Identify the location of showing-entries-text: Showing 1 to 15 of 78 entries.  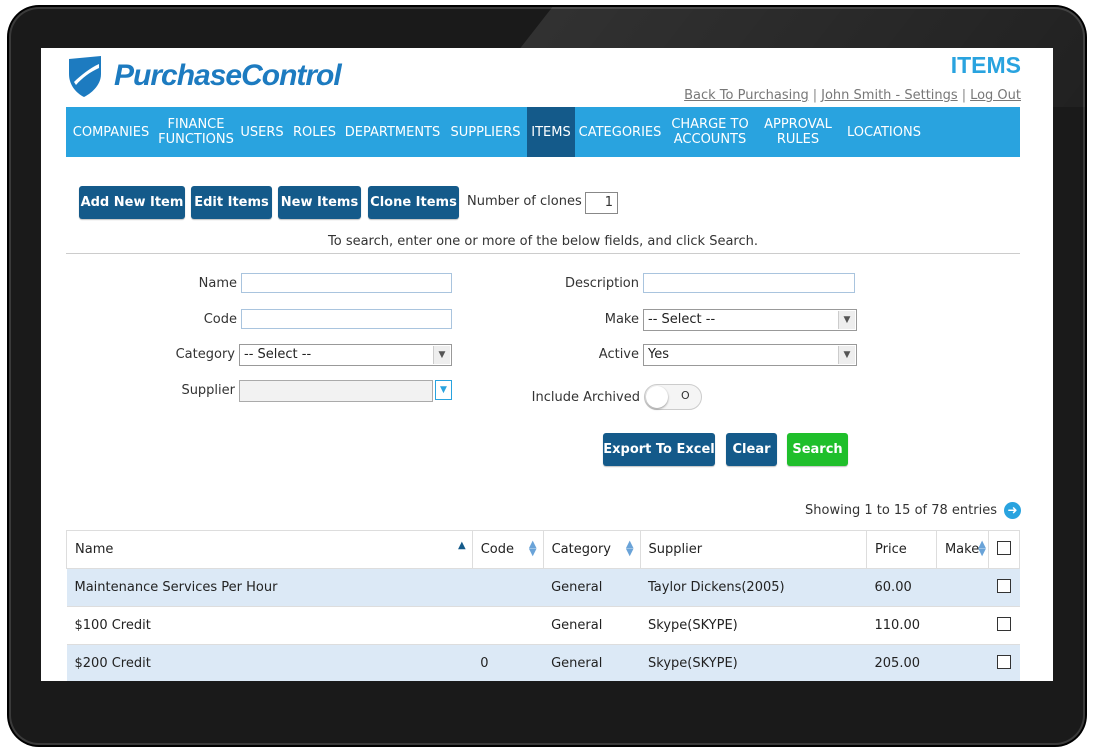
(901, 510).